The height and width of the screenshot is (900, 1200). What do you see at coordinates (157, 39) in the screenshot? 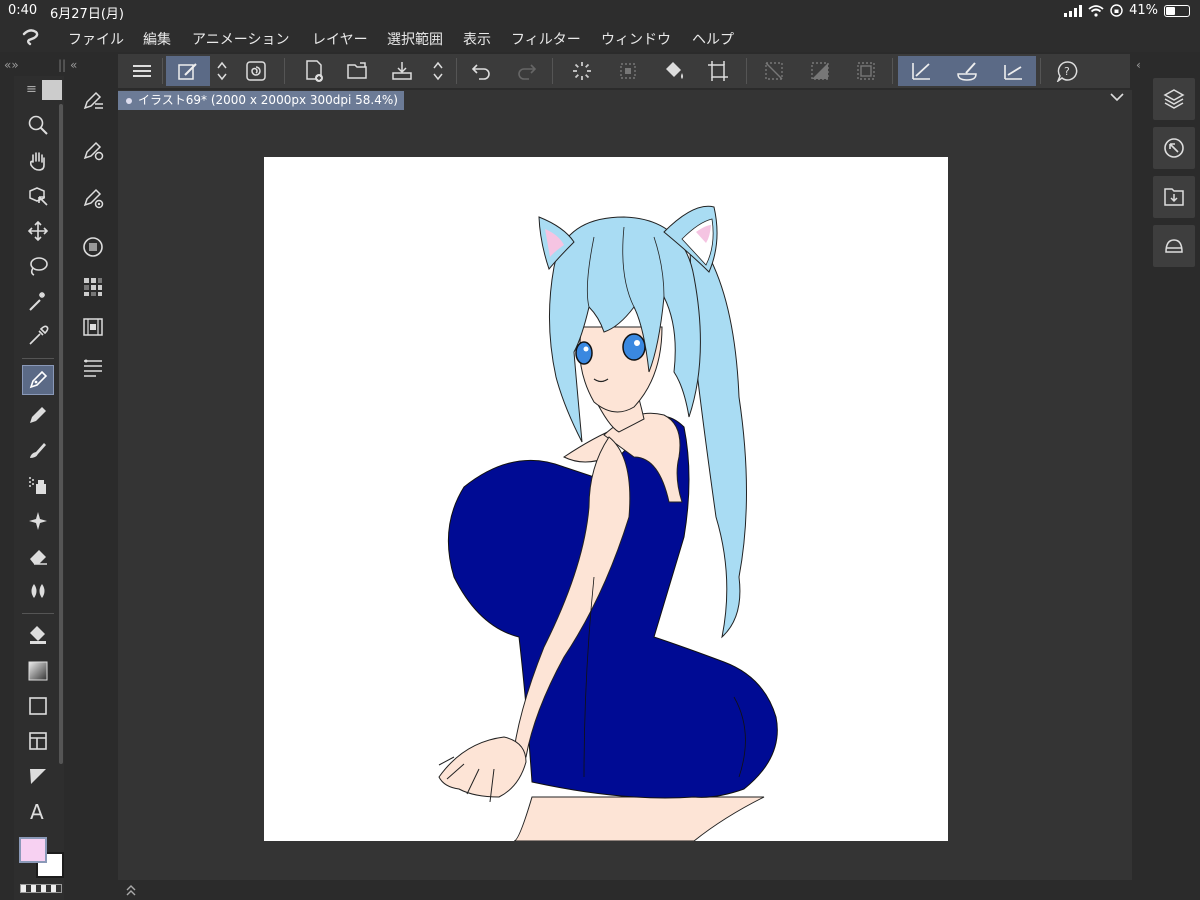
I see `menu-edit: 編集` at bounding box center [157, 39].